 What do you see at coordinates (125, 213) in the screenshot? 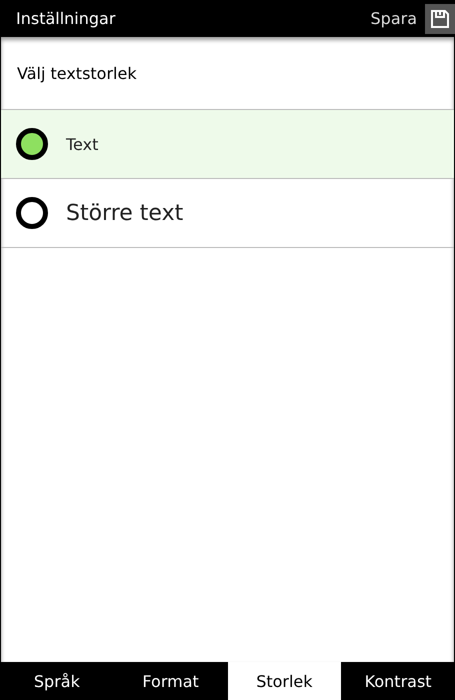
I see `option-label: Större text` at bounding box center [125, 213].